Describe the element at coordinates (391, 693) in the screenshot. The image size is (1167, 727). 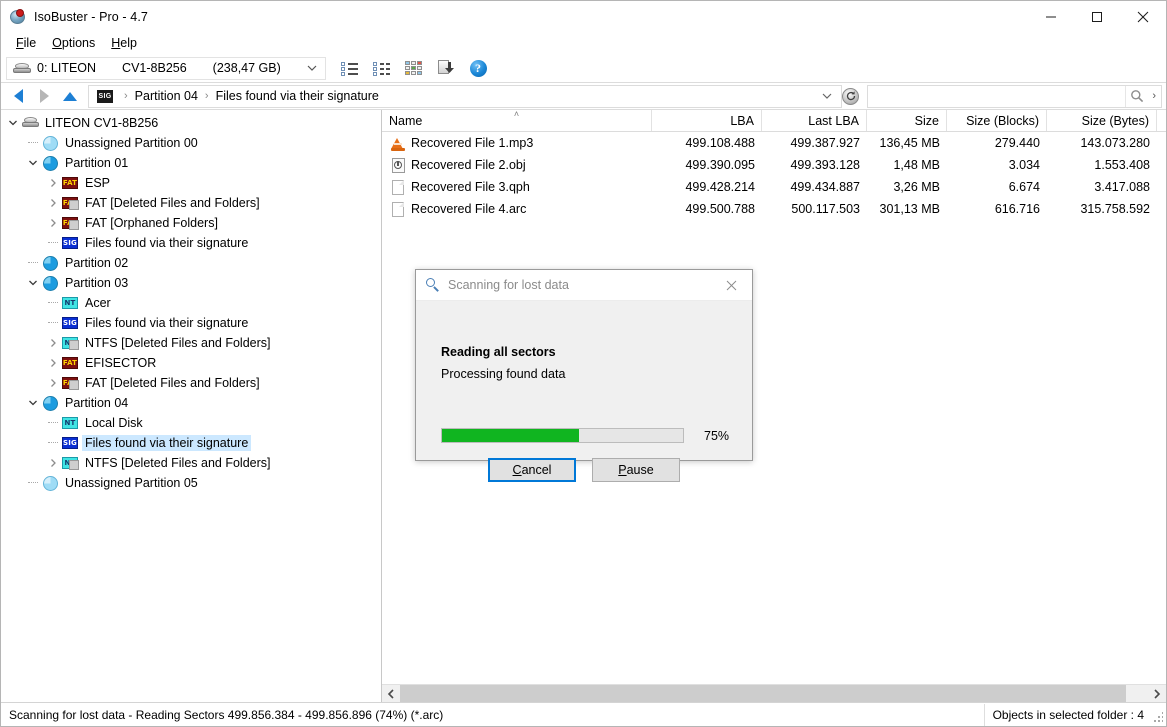
I see `scroll-left-button` at that location.